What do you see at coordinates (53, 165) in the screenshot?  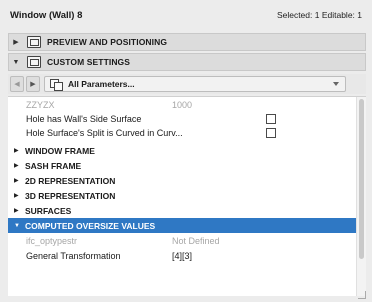 I see `group-label: SASH FRAME` at bounding box center [53, 165].